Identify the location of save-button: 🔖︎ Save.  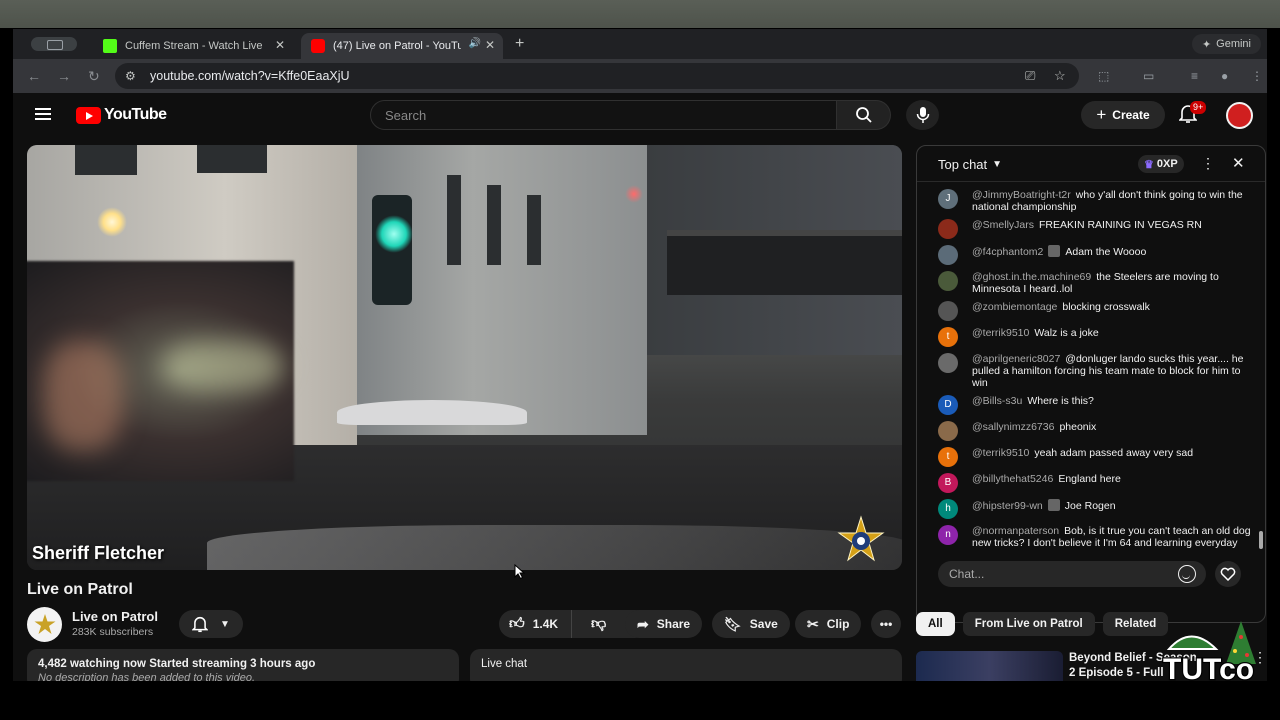
(751, 624).